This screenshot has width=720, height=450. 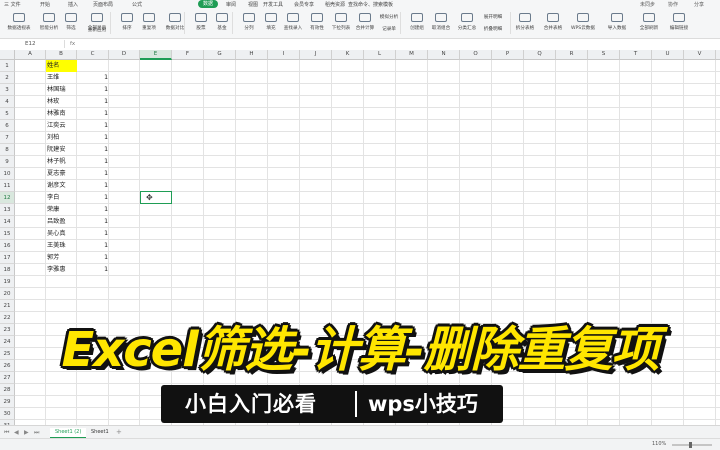 What do you see at coordinates (7, 150) in the screenshot?
I see `row-header-8: 8` at bounding box center [7, 150].